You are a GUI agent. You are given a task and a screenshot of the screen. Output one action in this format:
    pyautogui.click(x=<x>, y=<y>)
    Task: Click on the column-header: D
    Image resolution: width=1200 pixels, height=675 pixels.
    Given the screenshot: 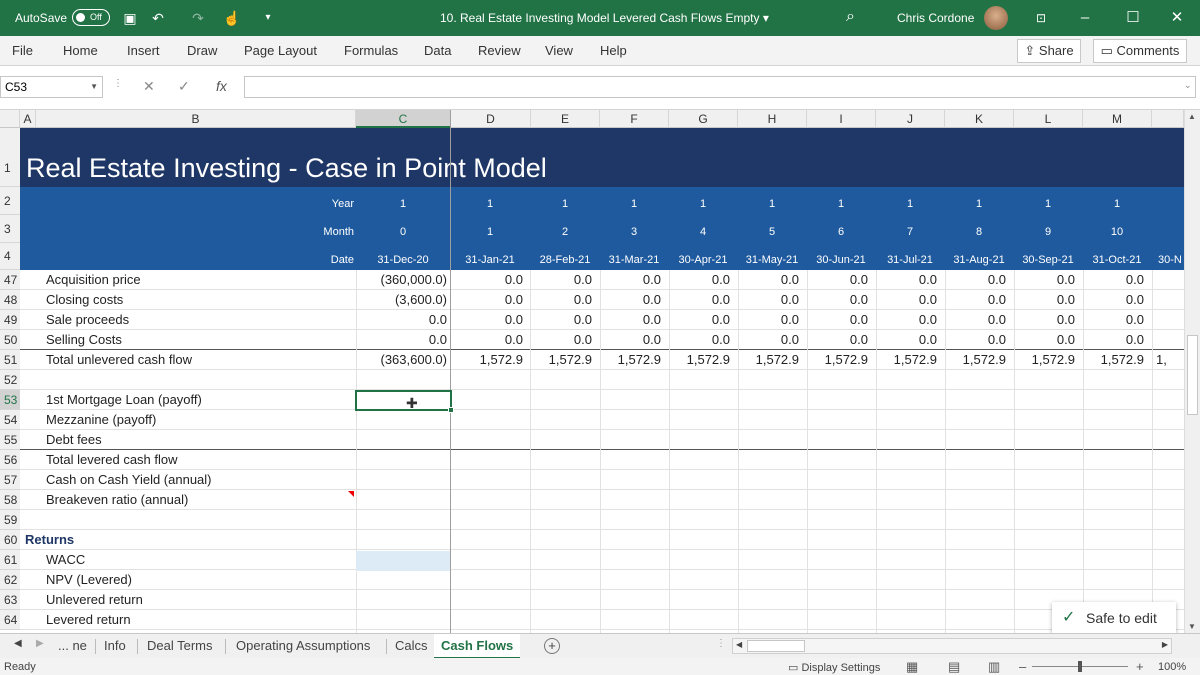 What is the action you would take?
    pyautogui.click(x=491, y=119)
    